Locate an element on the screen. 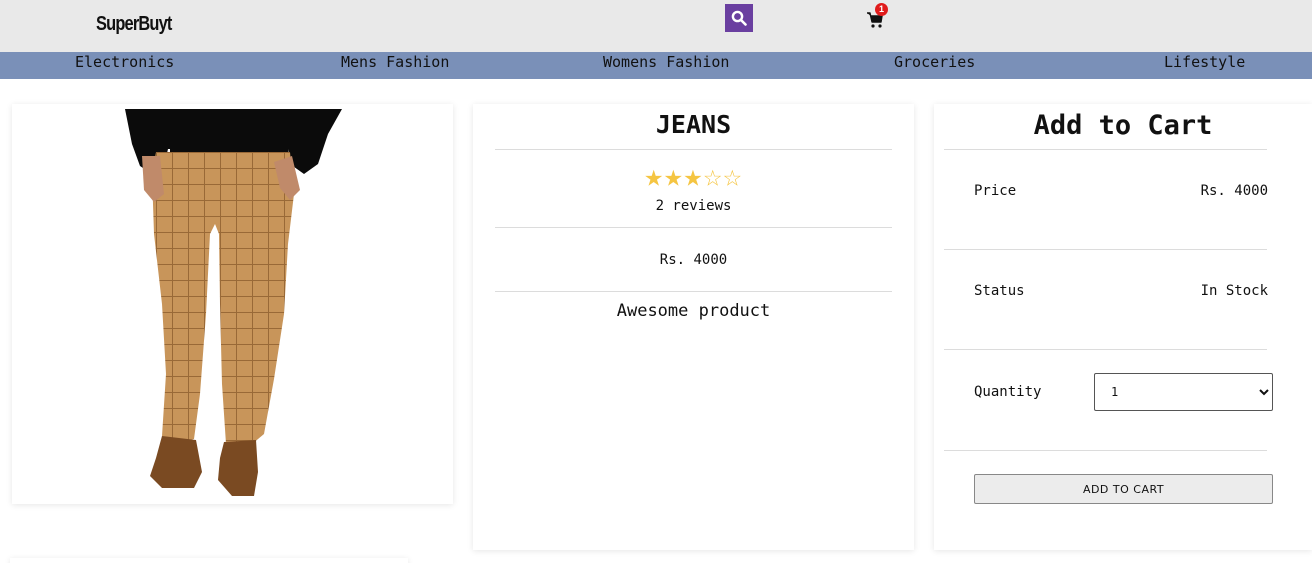  status-label: Status is located at coordinates (999, 291).